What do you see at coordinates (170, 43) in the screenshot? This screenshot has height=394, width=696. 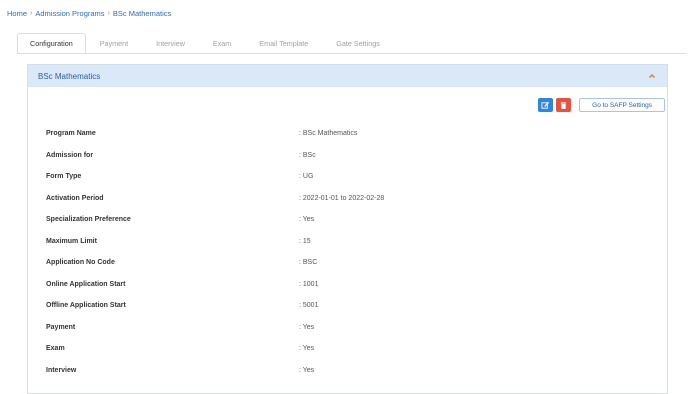 I see `tab-interview: Interview` at bounding box center [170, 43].